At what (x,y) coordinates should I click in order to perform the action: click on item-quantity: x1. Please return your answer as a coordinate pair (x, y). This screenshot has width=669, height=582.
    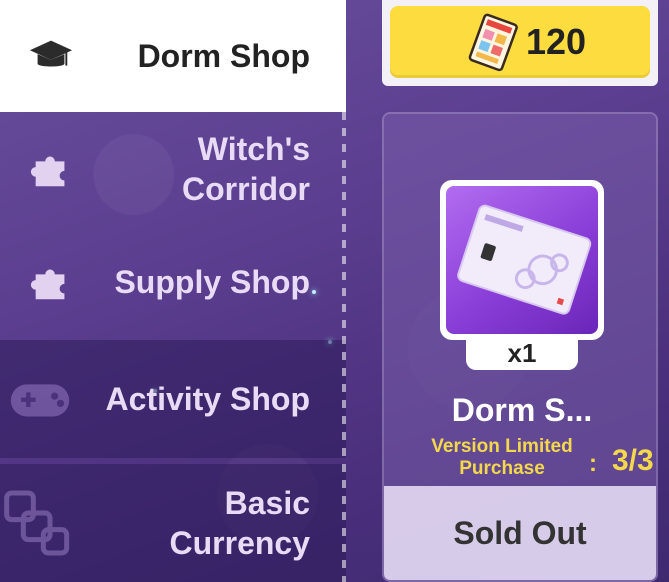
    Looking at the image, I should click on (522, 353).